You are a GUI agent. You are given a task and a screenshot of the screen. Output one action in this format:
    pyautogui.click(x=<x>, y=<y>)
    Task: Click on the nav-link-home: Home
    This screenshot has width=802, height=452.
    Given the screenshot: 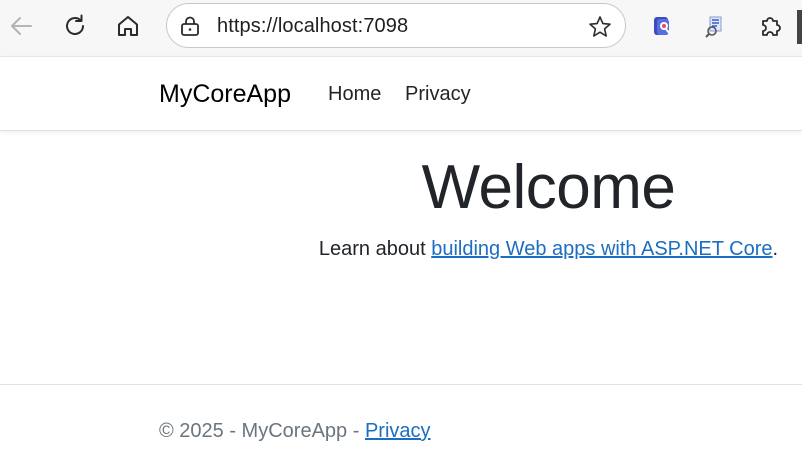 What is the action you would take?
    pyautogui.click(x=354, y=94)
    